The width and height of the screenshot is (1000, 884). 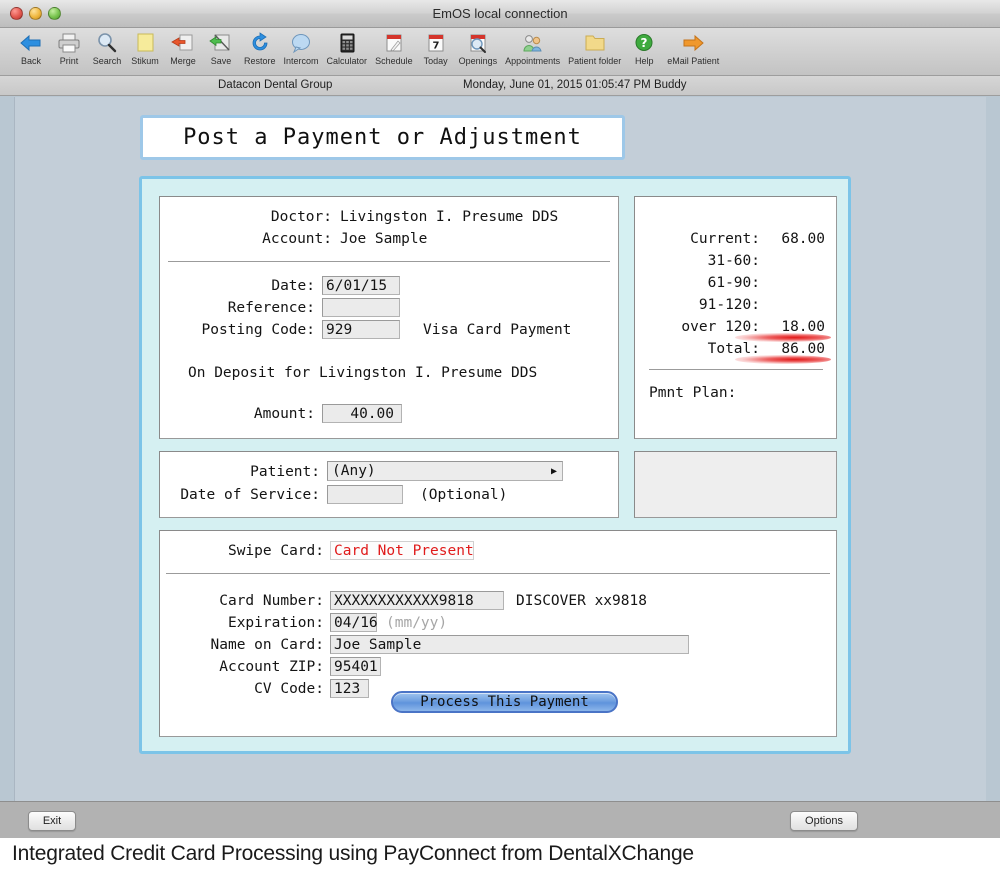 I want to click on options-button-label: Options, so click(x=824, y=821).